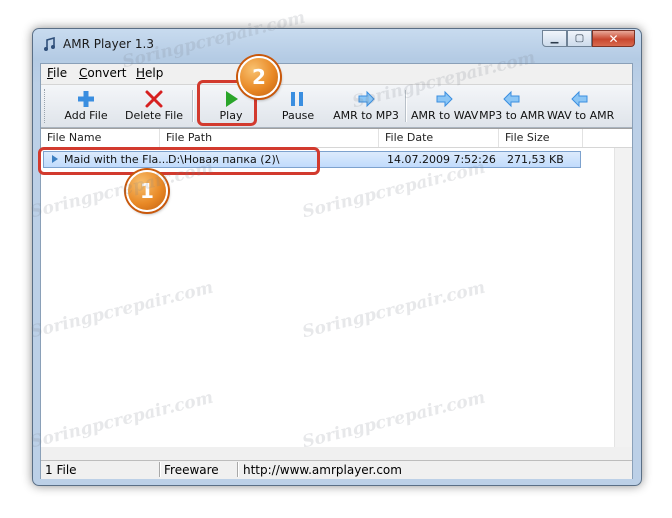  I want to click on status-file-count: 1 File, so click(61, 470).